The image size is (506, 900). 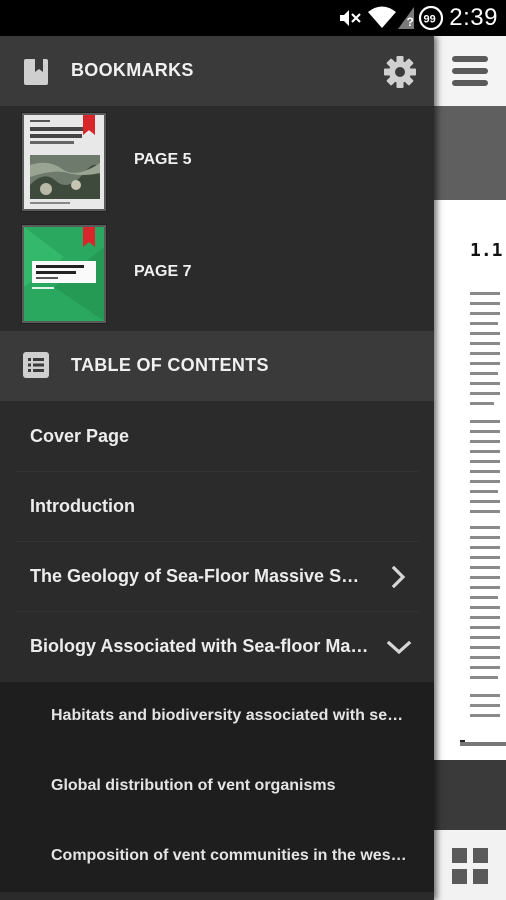 What do you see at coordinates (82, 506) in the screenshot?
I see `toc-item-label: Introduction` at bounding box center [82, 506].